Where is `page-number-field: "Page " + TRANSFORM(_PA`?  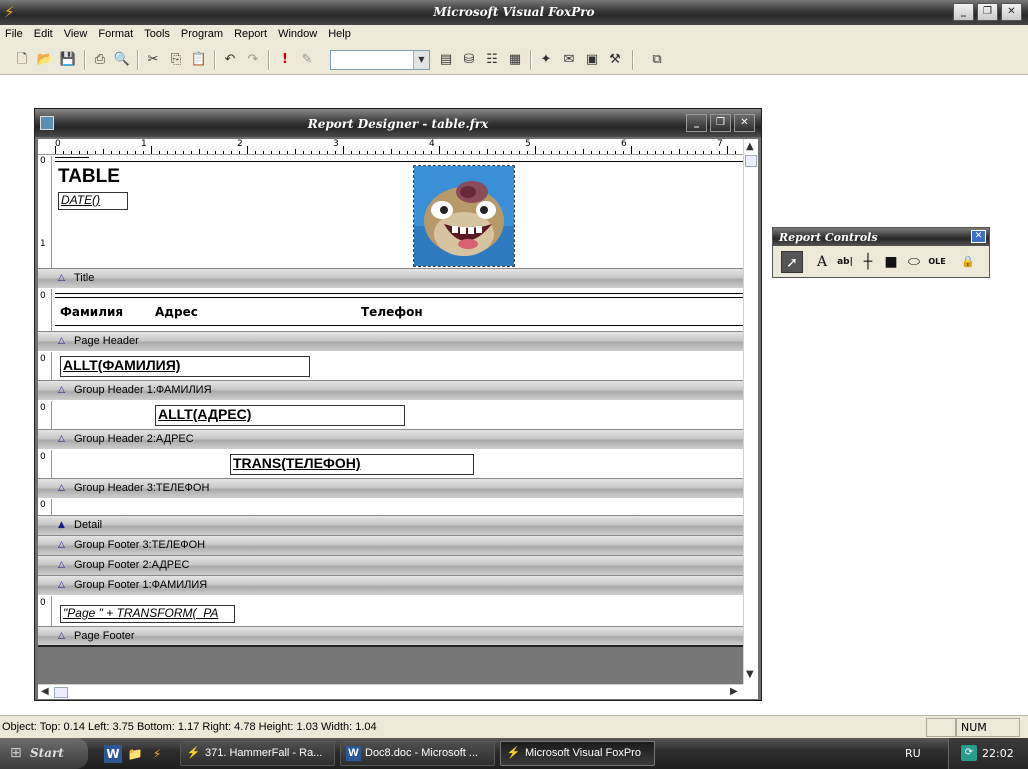
page-number-field: "Page " + TRANSFORM(_PA is located at coordinates (147, 614).